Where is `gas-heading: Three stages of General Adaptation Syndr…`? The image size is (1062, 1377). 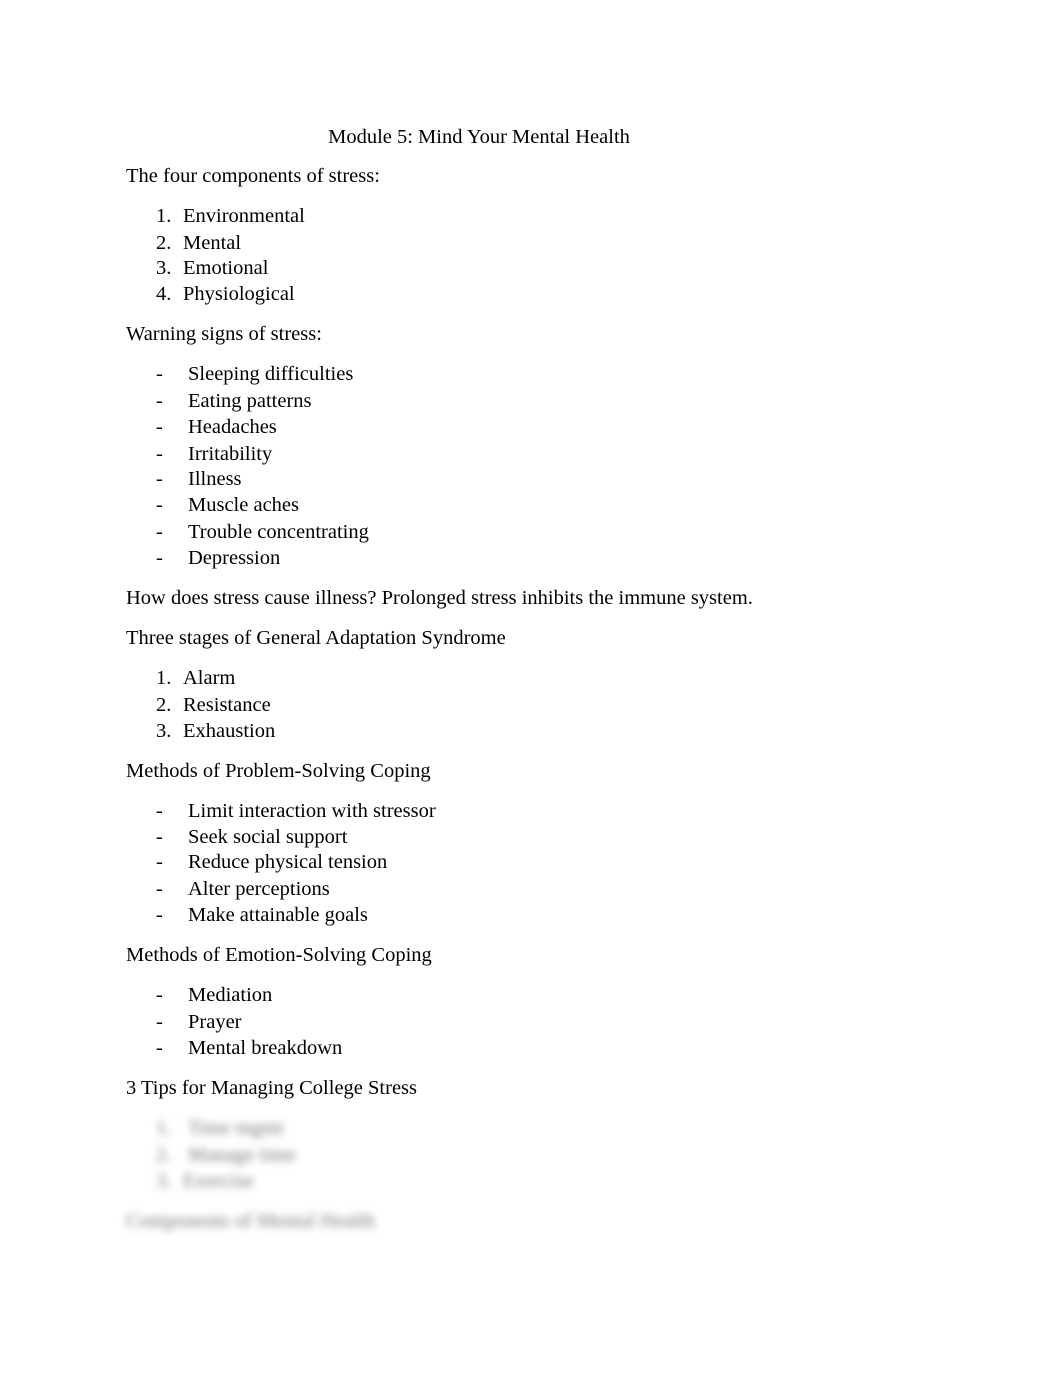
gas-heading: Three stages of General Adaptation Syndr… is located at coordinates (316, 638).